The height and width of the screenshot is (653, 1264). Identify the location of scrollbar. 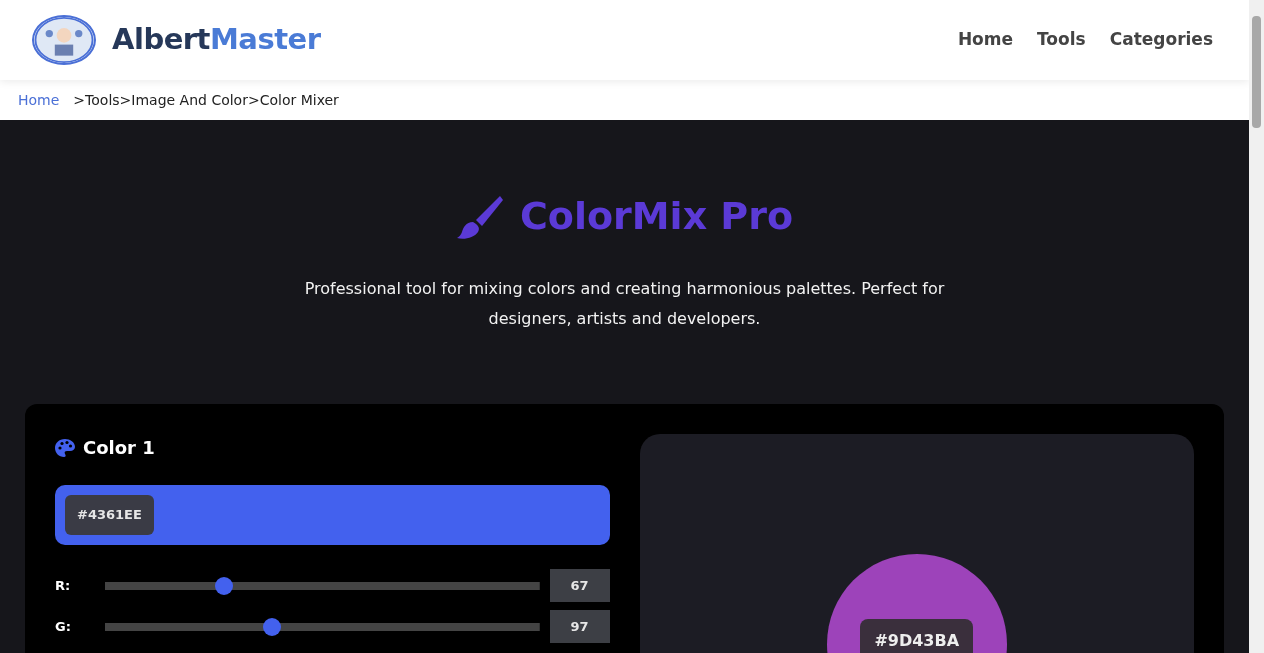
(1256, 326).